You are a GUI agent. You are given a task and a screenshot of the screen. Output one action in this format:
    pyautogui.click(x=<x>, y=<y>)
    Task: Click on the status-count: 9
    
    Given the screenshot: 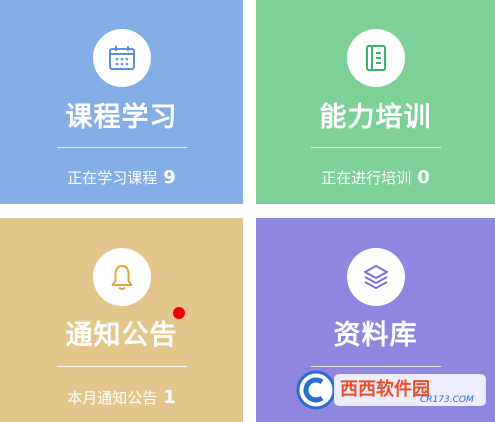 What is the action you would take?
    pyautogui.click(x=169, y=177)
    